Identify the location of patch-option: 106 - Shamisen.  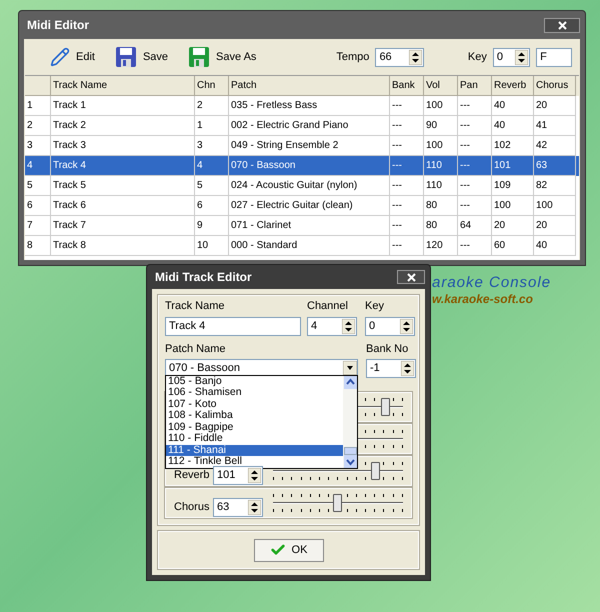
(254, 392).